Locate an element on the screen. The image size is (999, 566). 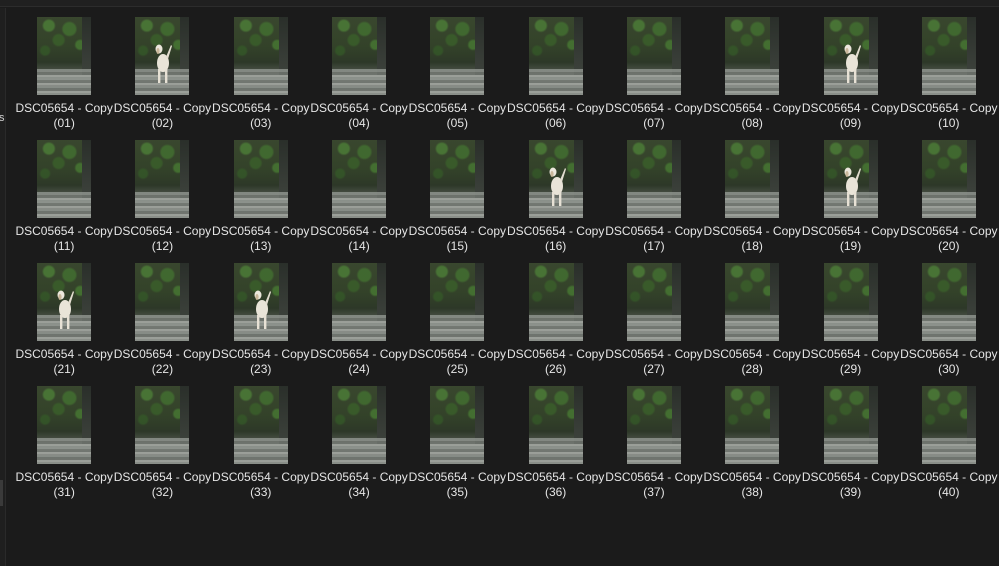
file-item-12: DSC05654 - Copy (12) is located at coordinates (162, 197).